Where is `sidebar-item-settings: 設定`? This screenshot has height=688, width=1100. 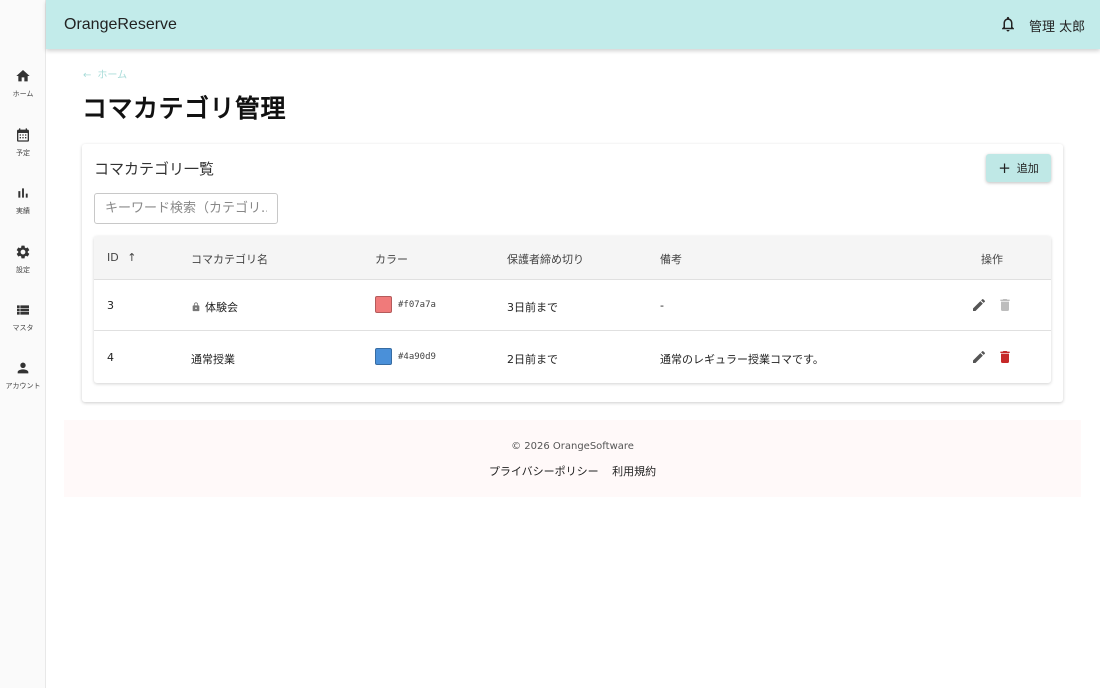
sidebar-item-settings: 設定 is located at coordinates (23, 269).